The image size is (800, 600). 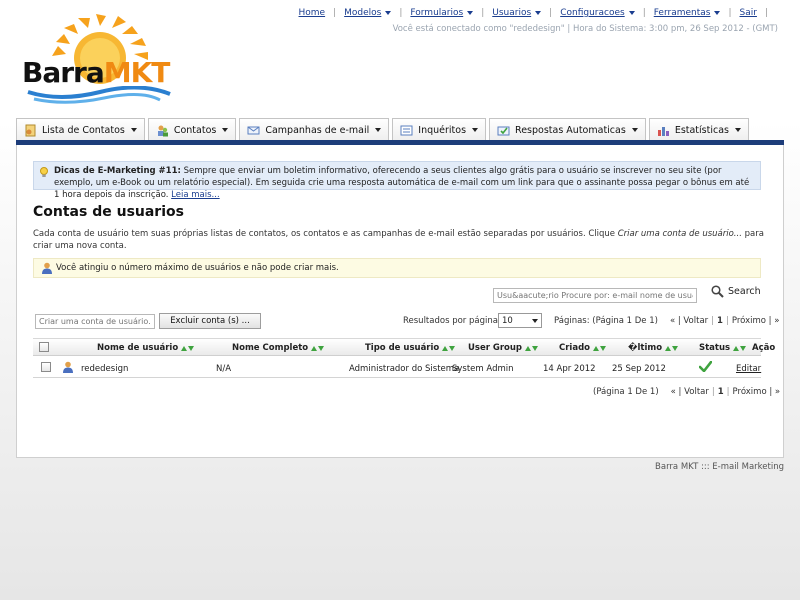 I want to click on col-header-label: Tipo de usuário, so click(x=402, y=348).